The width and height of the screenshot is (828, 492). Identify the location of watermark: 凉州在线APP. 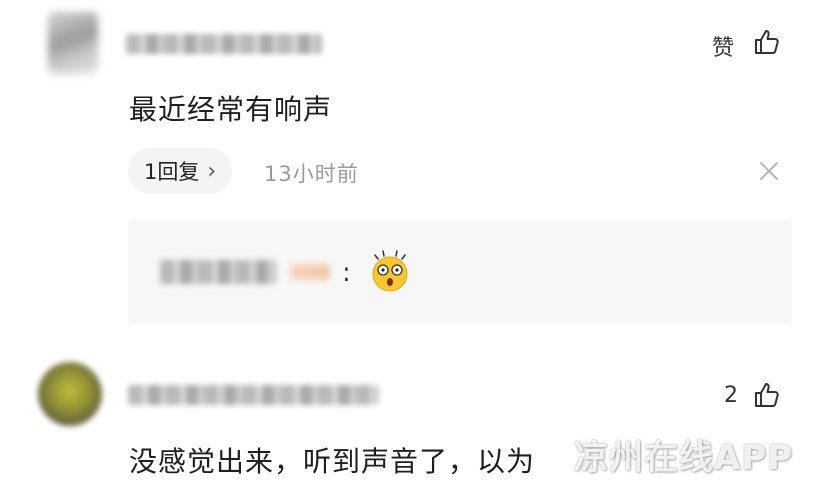
(684, 458).